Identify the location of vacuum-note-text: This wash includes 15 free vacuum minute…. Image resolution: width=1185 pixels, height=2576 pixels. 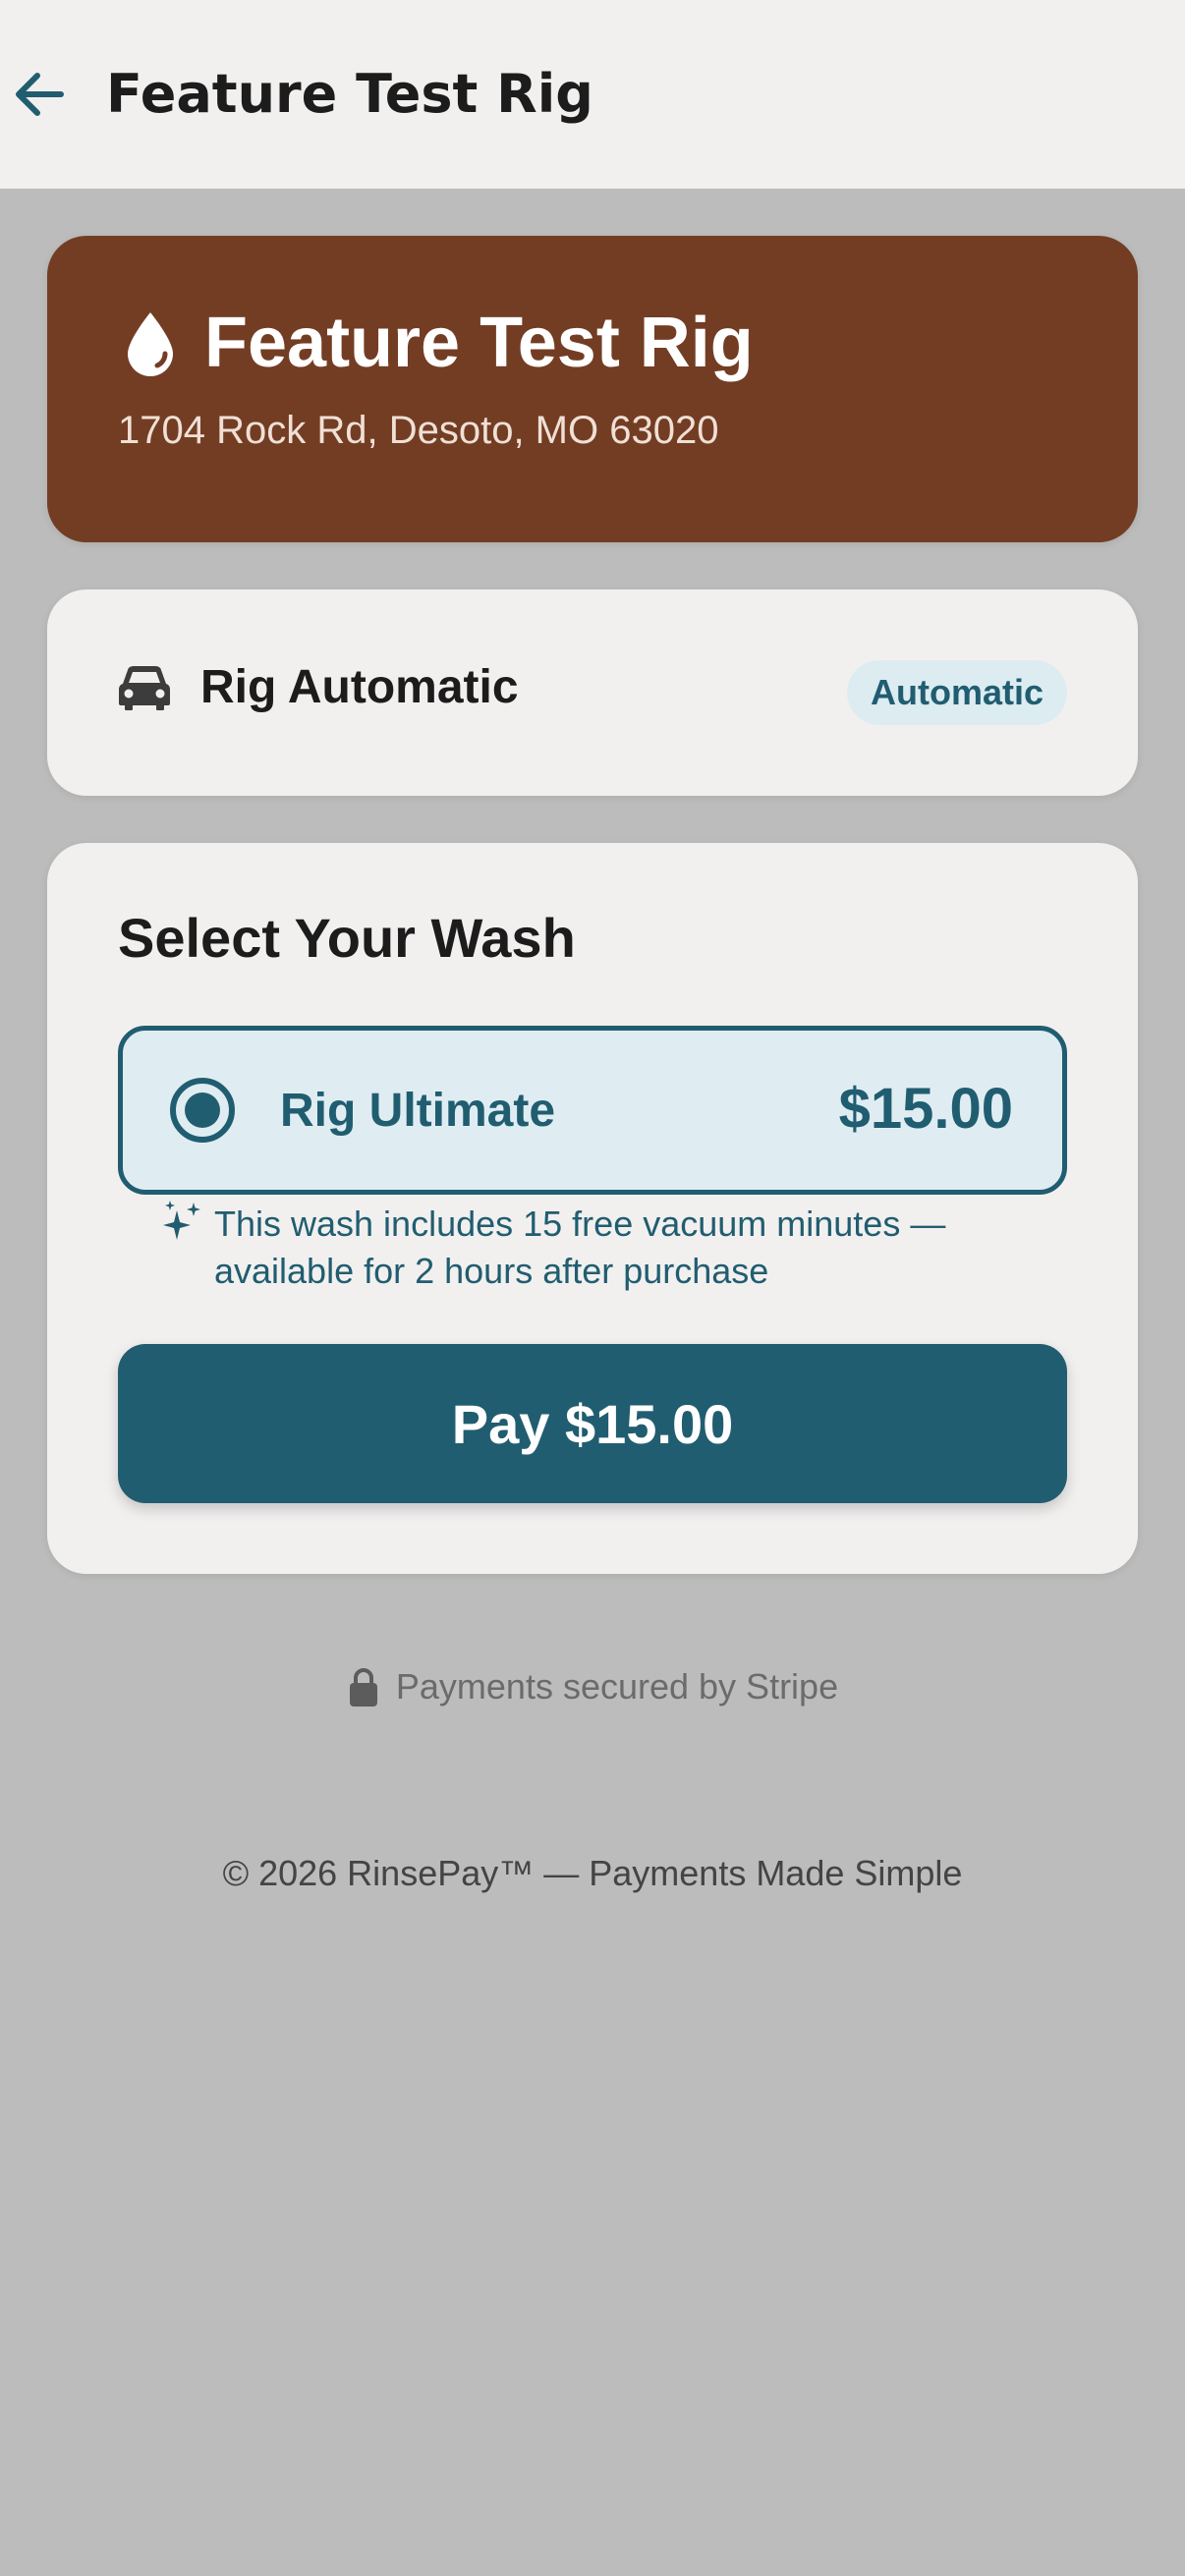
(580, 1247).